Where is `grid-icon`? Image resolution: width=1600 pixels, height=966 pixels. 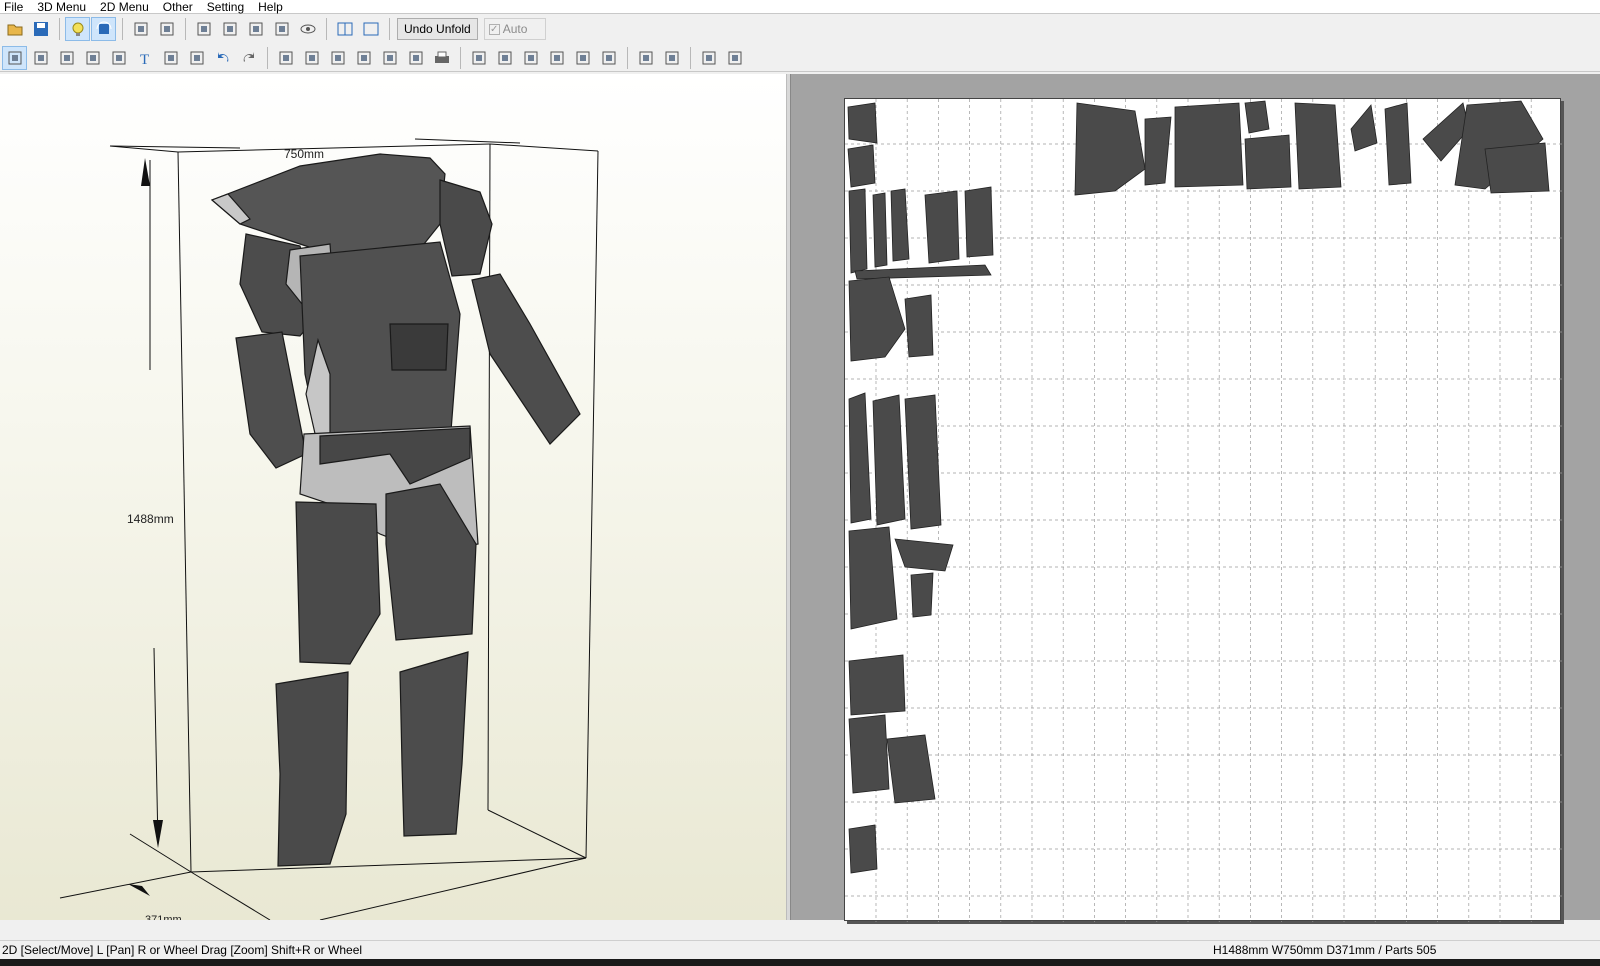 grid-icon is located at coordinates (337, 57).